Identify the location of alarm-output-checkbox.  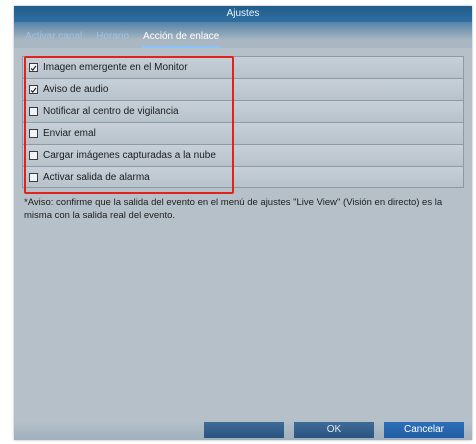
(33, 177).